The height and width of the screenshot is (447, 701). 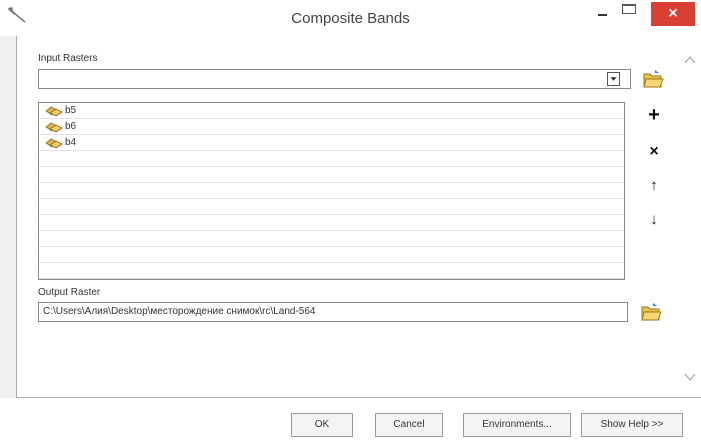 What do you see at coordinates (71, 126) in the screenshot?
I see `raster-name: b6` at bounding box center [71, 126].